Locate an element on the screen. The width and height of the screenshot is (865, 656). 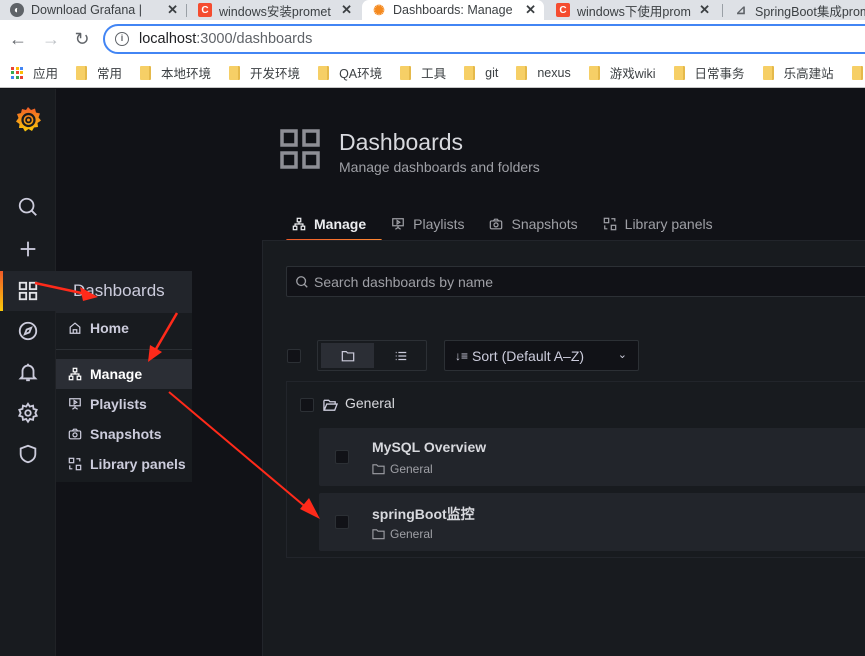
side-menu is located at coordinates (28, 372).